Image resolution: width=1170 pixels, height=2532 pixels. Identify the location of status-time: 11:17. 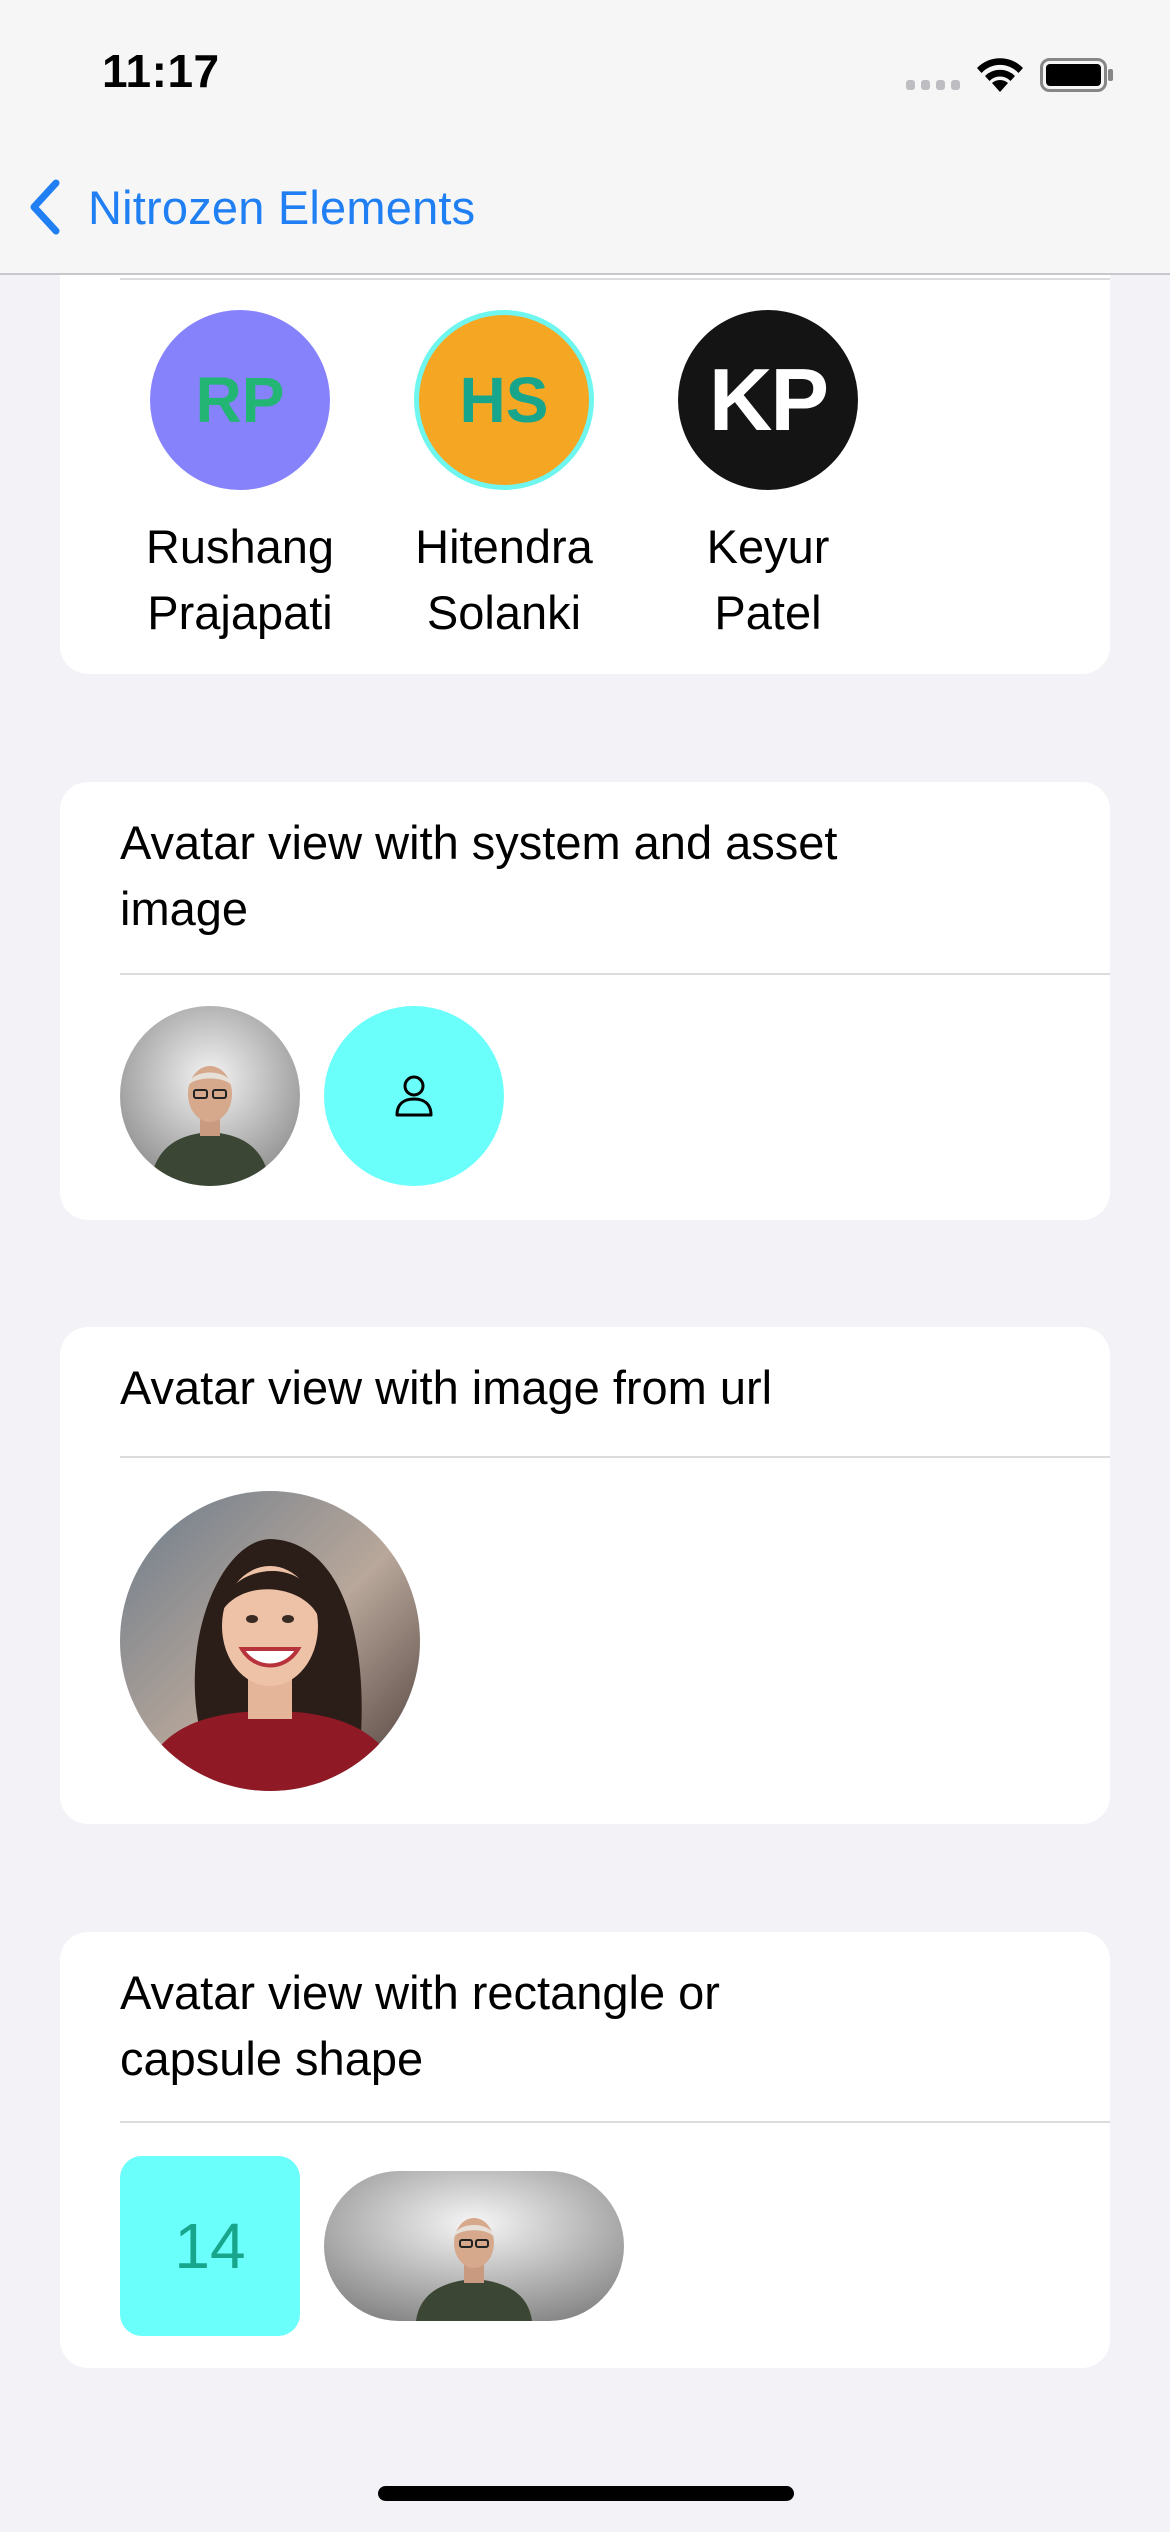
(161, 71).